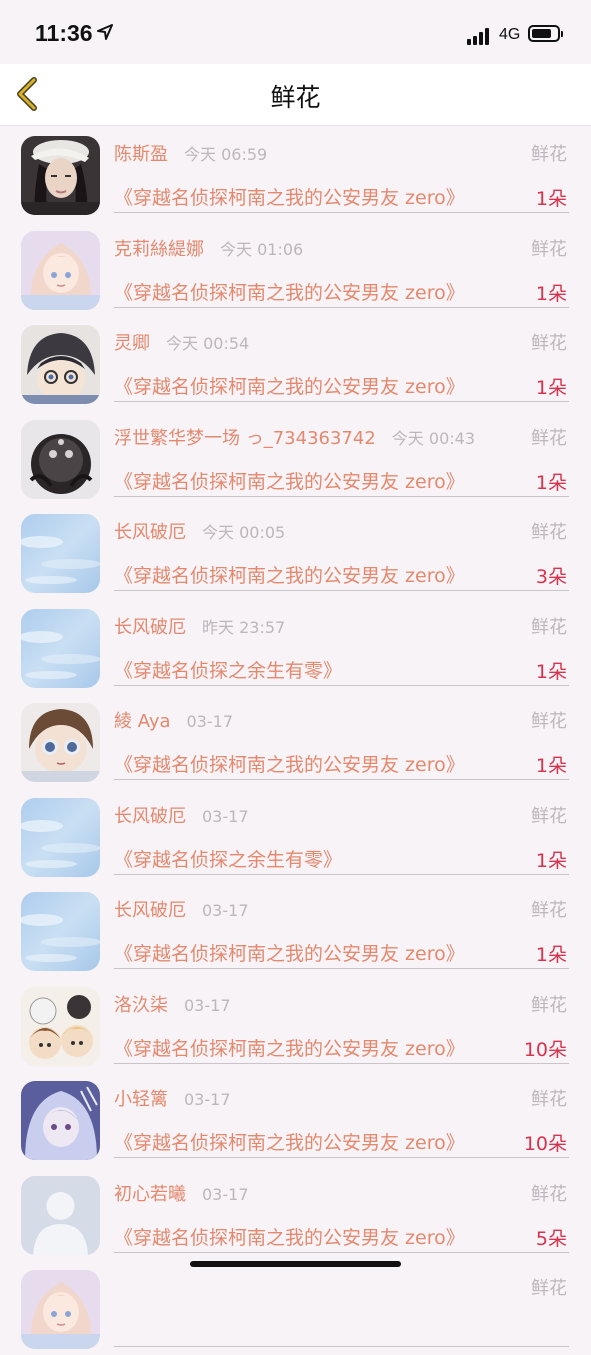  Describe the element at coordinates (295, 95) in the screenshot. I see `nav-bar: 鲜花` at that location.